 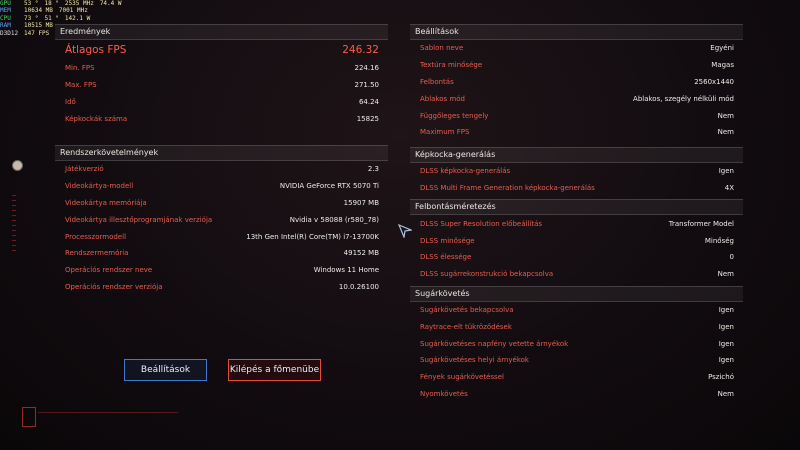 I want to click on row-label: Átlagos FPS, so click(x=96, y=50).